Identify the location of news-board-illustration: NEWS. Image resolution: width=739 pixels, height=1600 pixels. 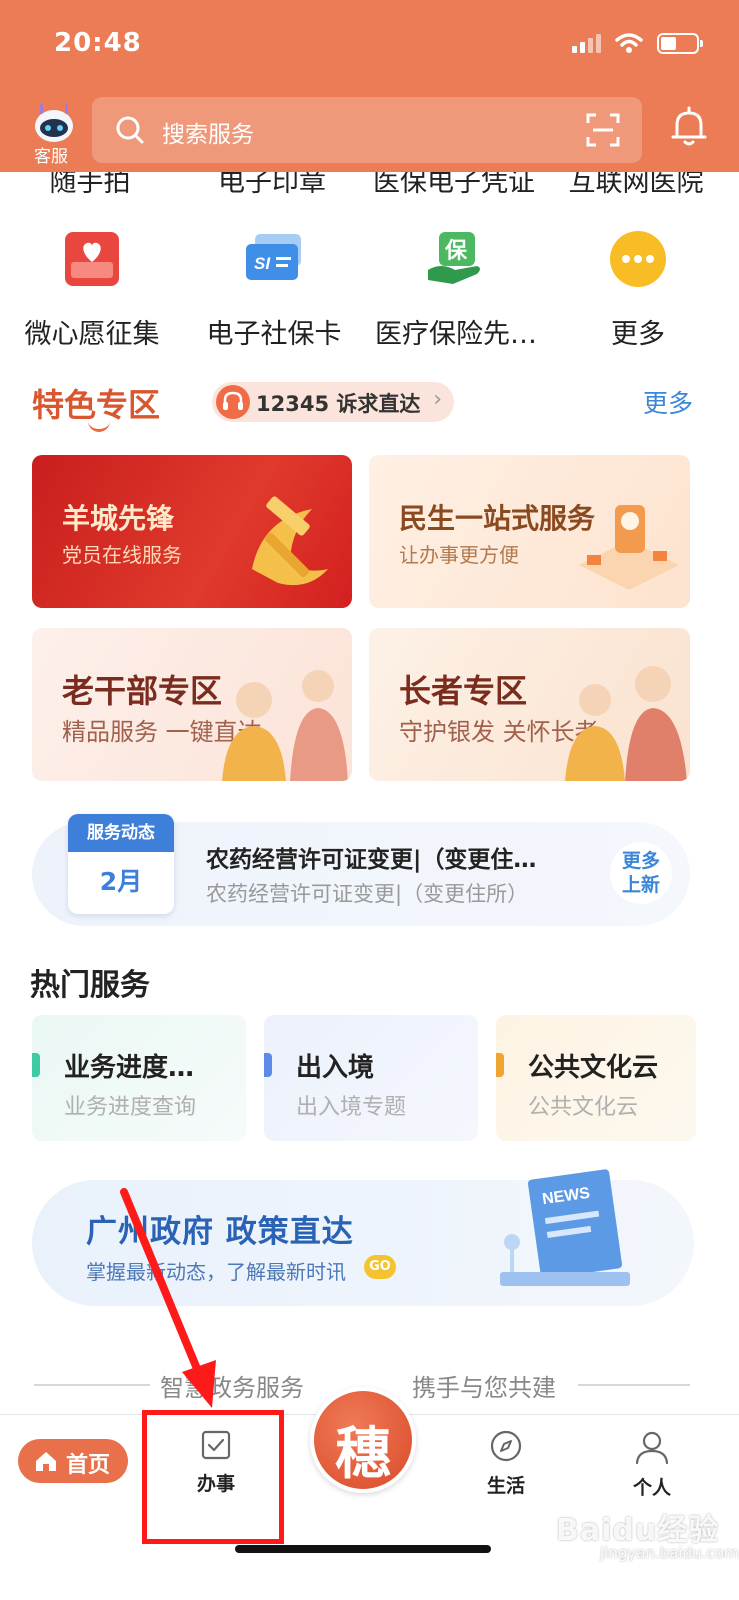
(565, 1227).